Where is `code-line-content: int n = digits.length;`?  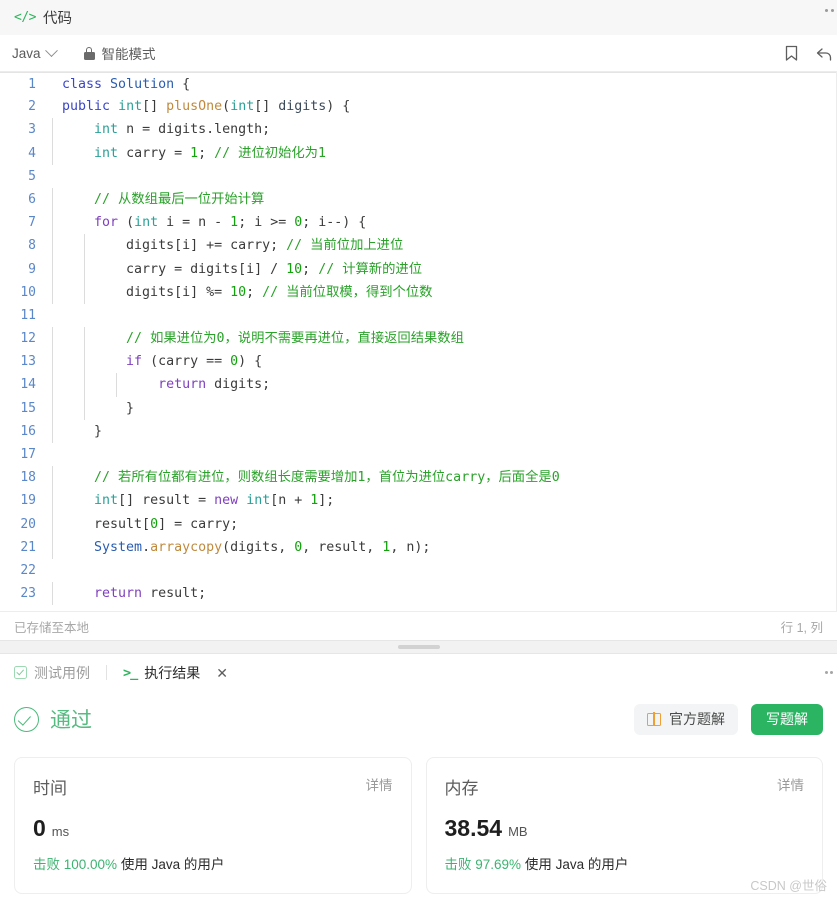
code-line-content: int n = digits.length; is located at coordinates (441, 130).